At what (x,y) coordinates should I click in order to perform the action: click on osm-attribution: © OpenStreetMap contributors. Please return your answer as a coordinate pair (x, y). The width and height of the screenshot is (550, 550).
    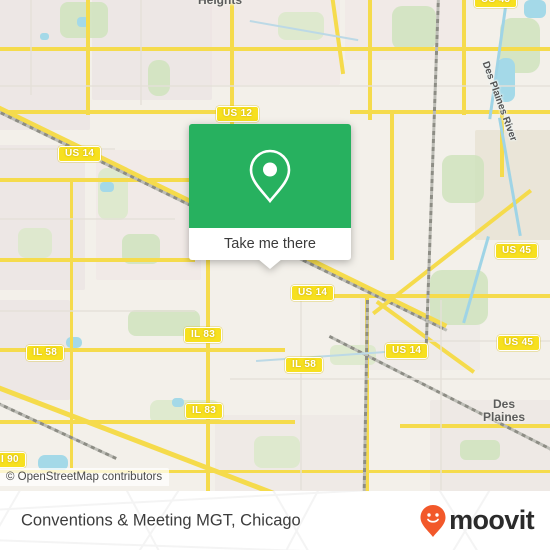
    Looking at the image, I should click on (85, 477).